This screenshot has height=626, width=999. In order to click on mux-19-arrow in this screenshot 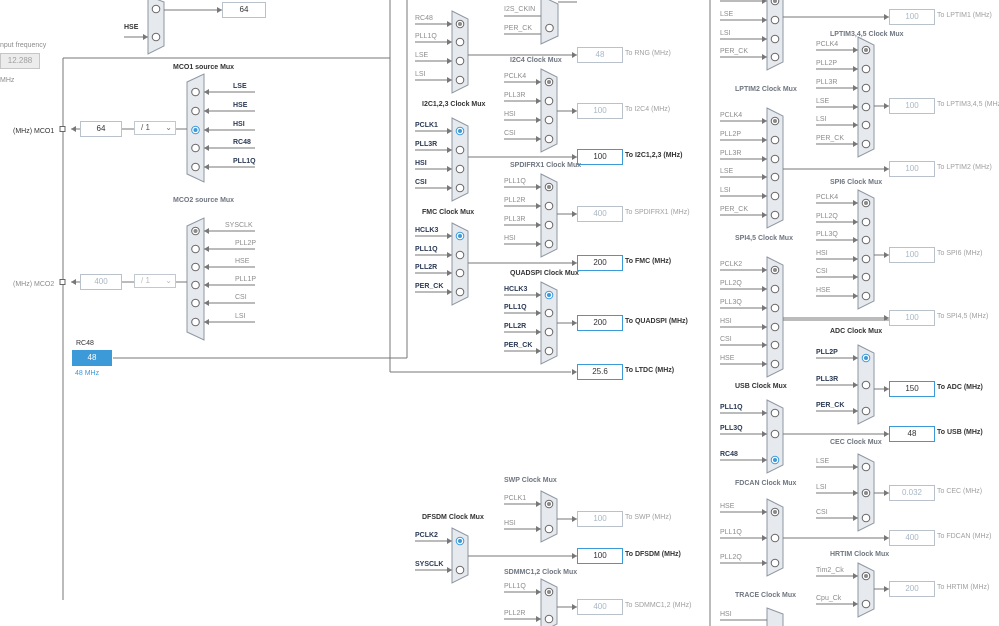, I will do `click(855, 385)`.